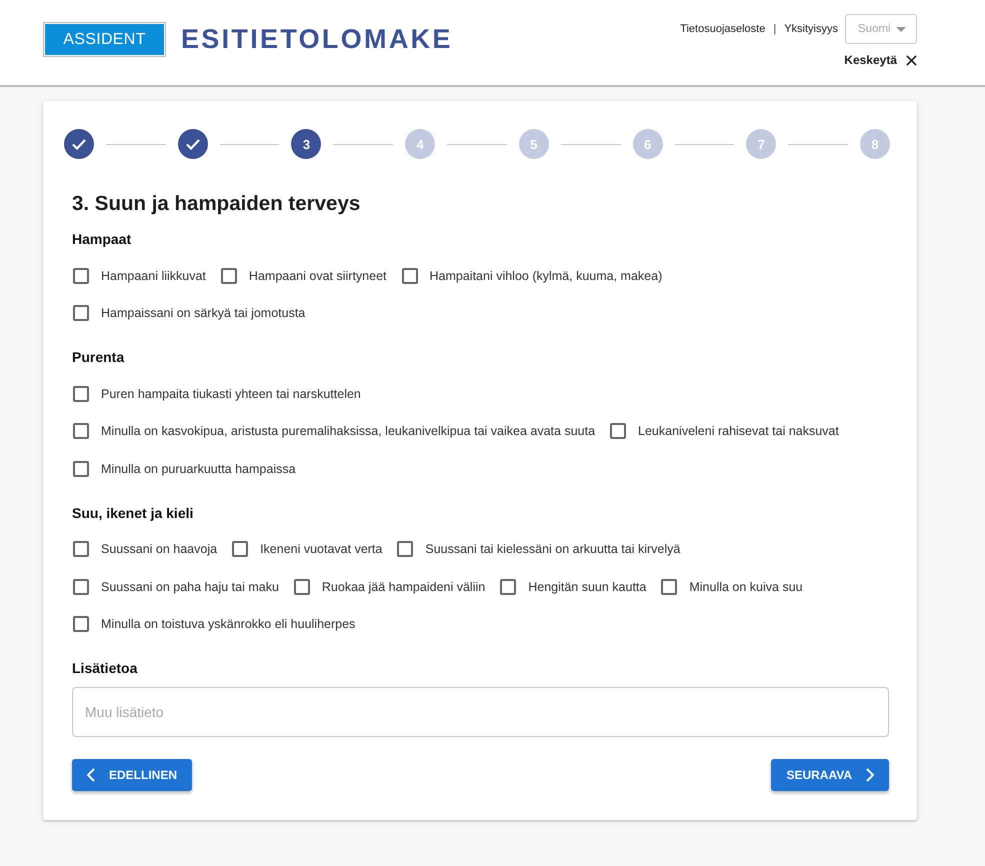 This screenshot has width=985, height=866. Describe the element at coordinates (587, 587) in the screenshot. I see `checkbox-label: Hengitän suun kautta` at that location.